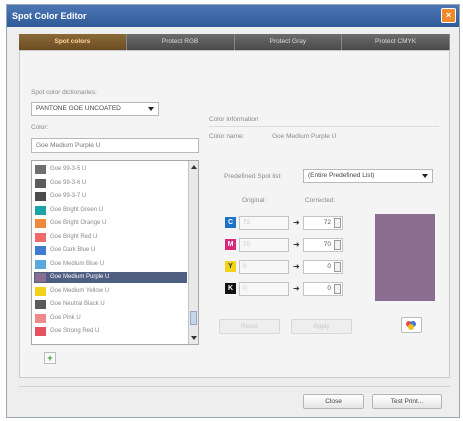 Image resolution: width=463 pixels, height=421 pixels. Describe the element at coordinates (194, 338) in the screenshot. I see `scroll-down-icon` at that location.